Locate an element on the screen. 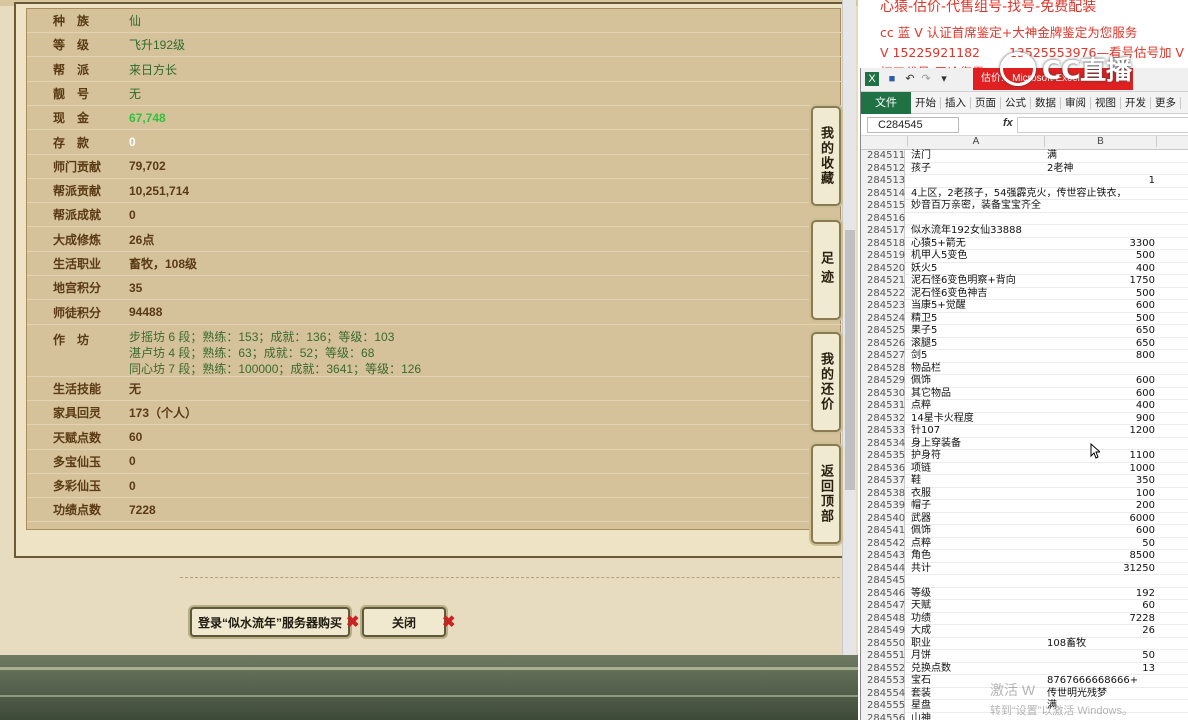 The height and width of the screenshot is (720, 1188). cell-a: 法门 is located at coordinates (921, 156).